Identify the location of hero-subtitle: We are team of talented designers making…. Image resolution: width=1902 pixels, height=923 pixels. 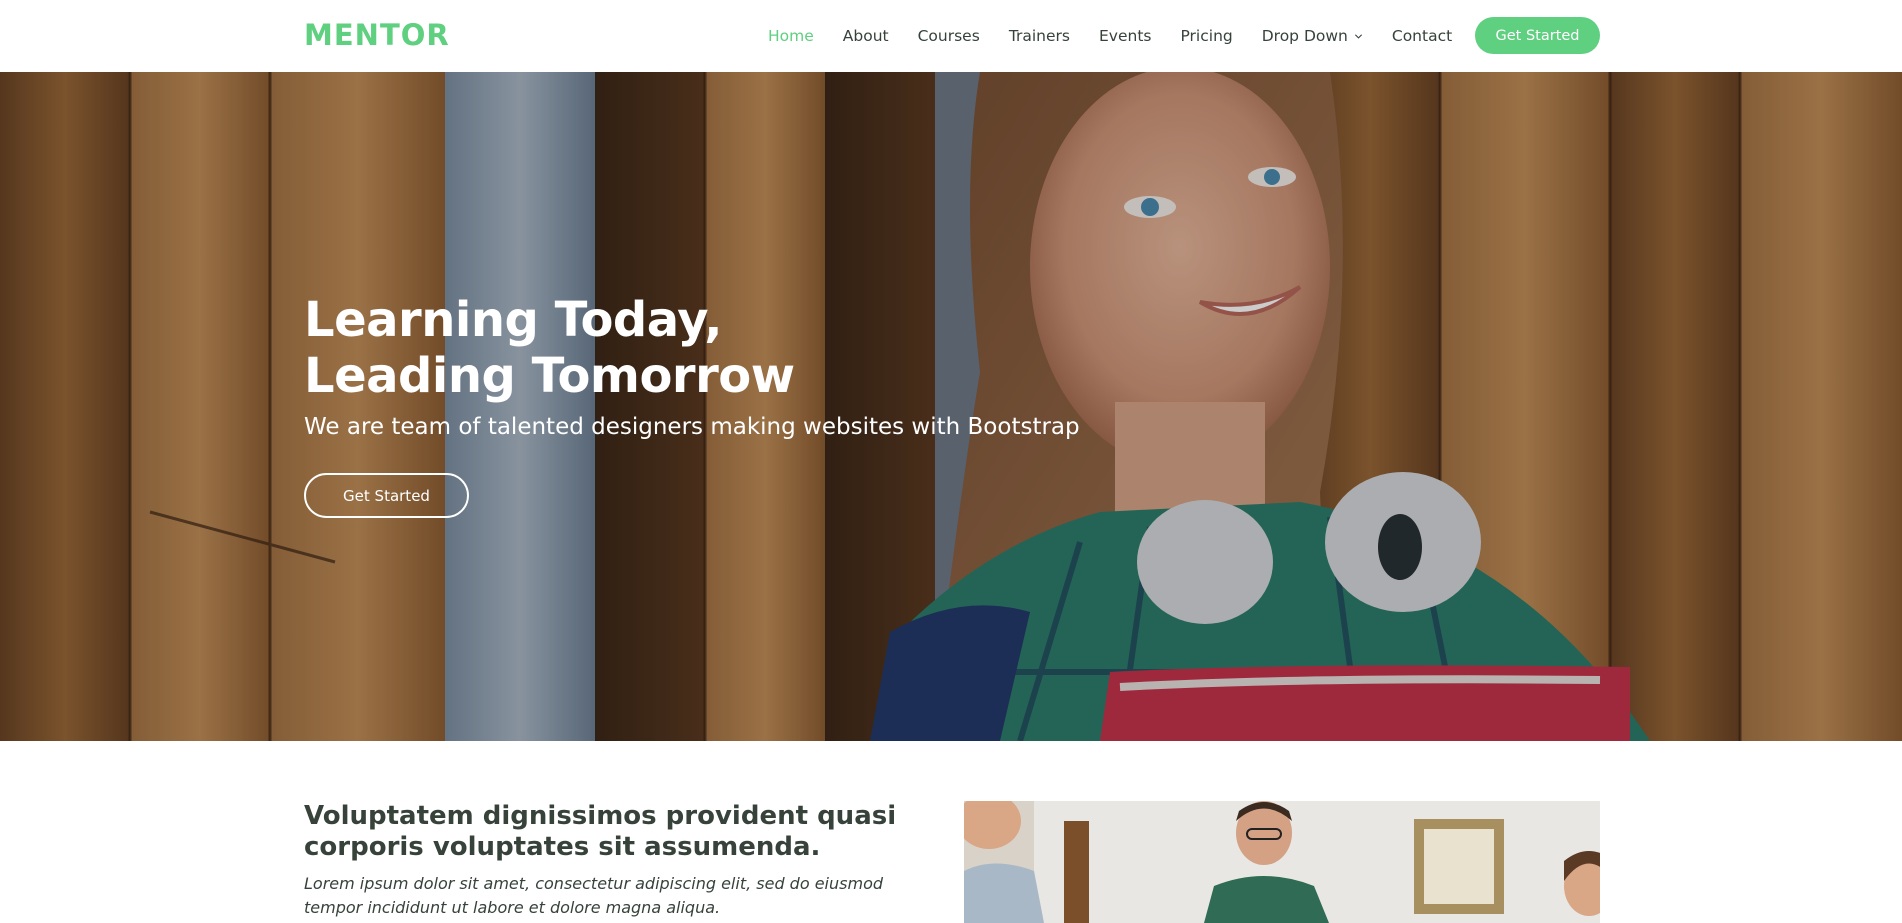
(692, 427).